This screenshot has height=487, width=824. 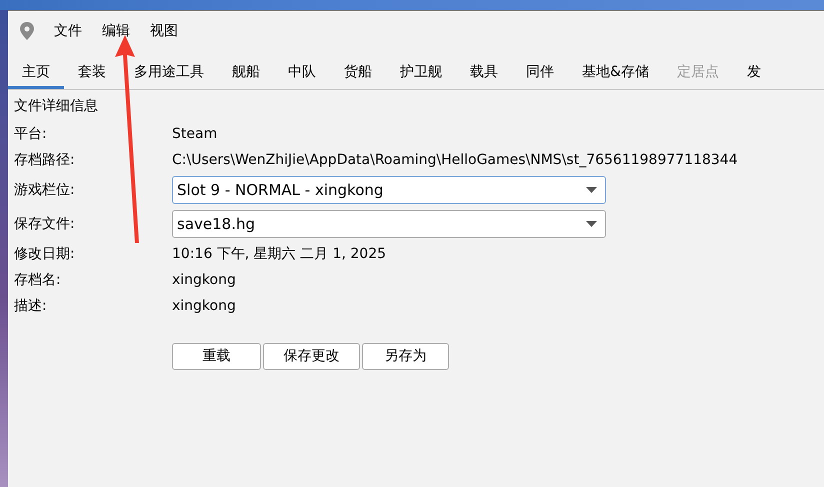 What do you see at coordinates (216, 356) in the screenshot?
I see `action-button: 重载` at bounding box center [216, 356].